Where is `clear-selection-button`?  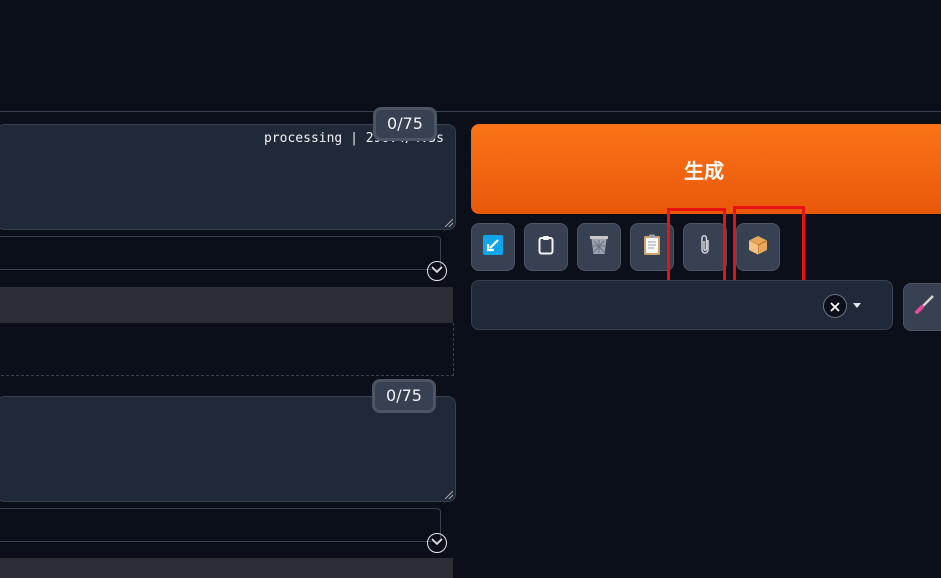 clear-selection-button is located at coordinates (835, 306).